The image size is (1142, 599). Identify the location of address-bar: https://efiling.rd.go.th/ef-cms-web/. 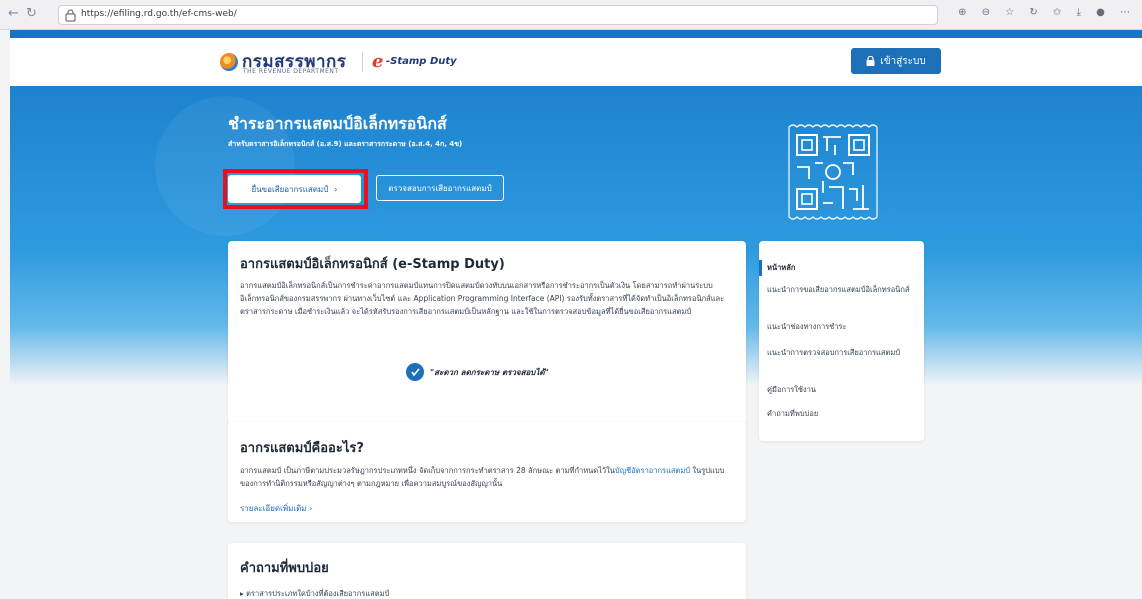
(498, 15).